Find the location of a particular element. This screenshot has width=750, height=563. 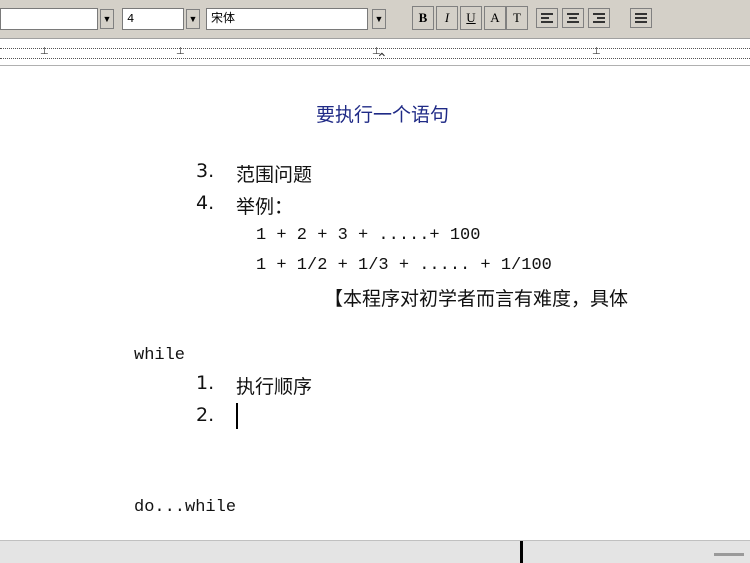

list-item-number: 4. is located at coordinates (205, 203).